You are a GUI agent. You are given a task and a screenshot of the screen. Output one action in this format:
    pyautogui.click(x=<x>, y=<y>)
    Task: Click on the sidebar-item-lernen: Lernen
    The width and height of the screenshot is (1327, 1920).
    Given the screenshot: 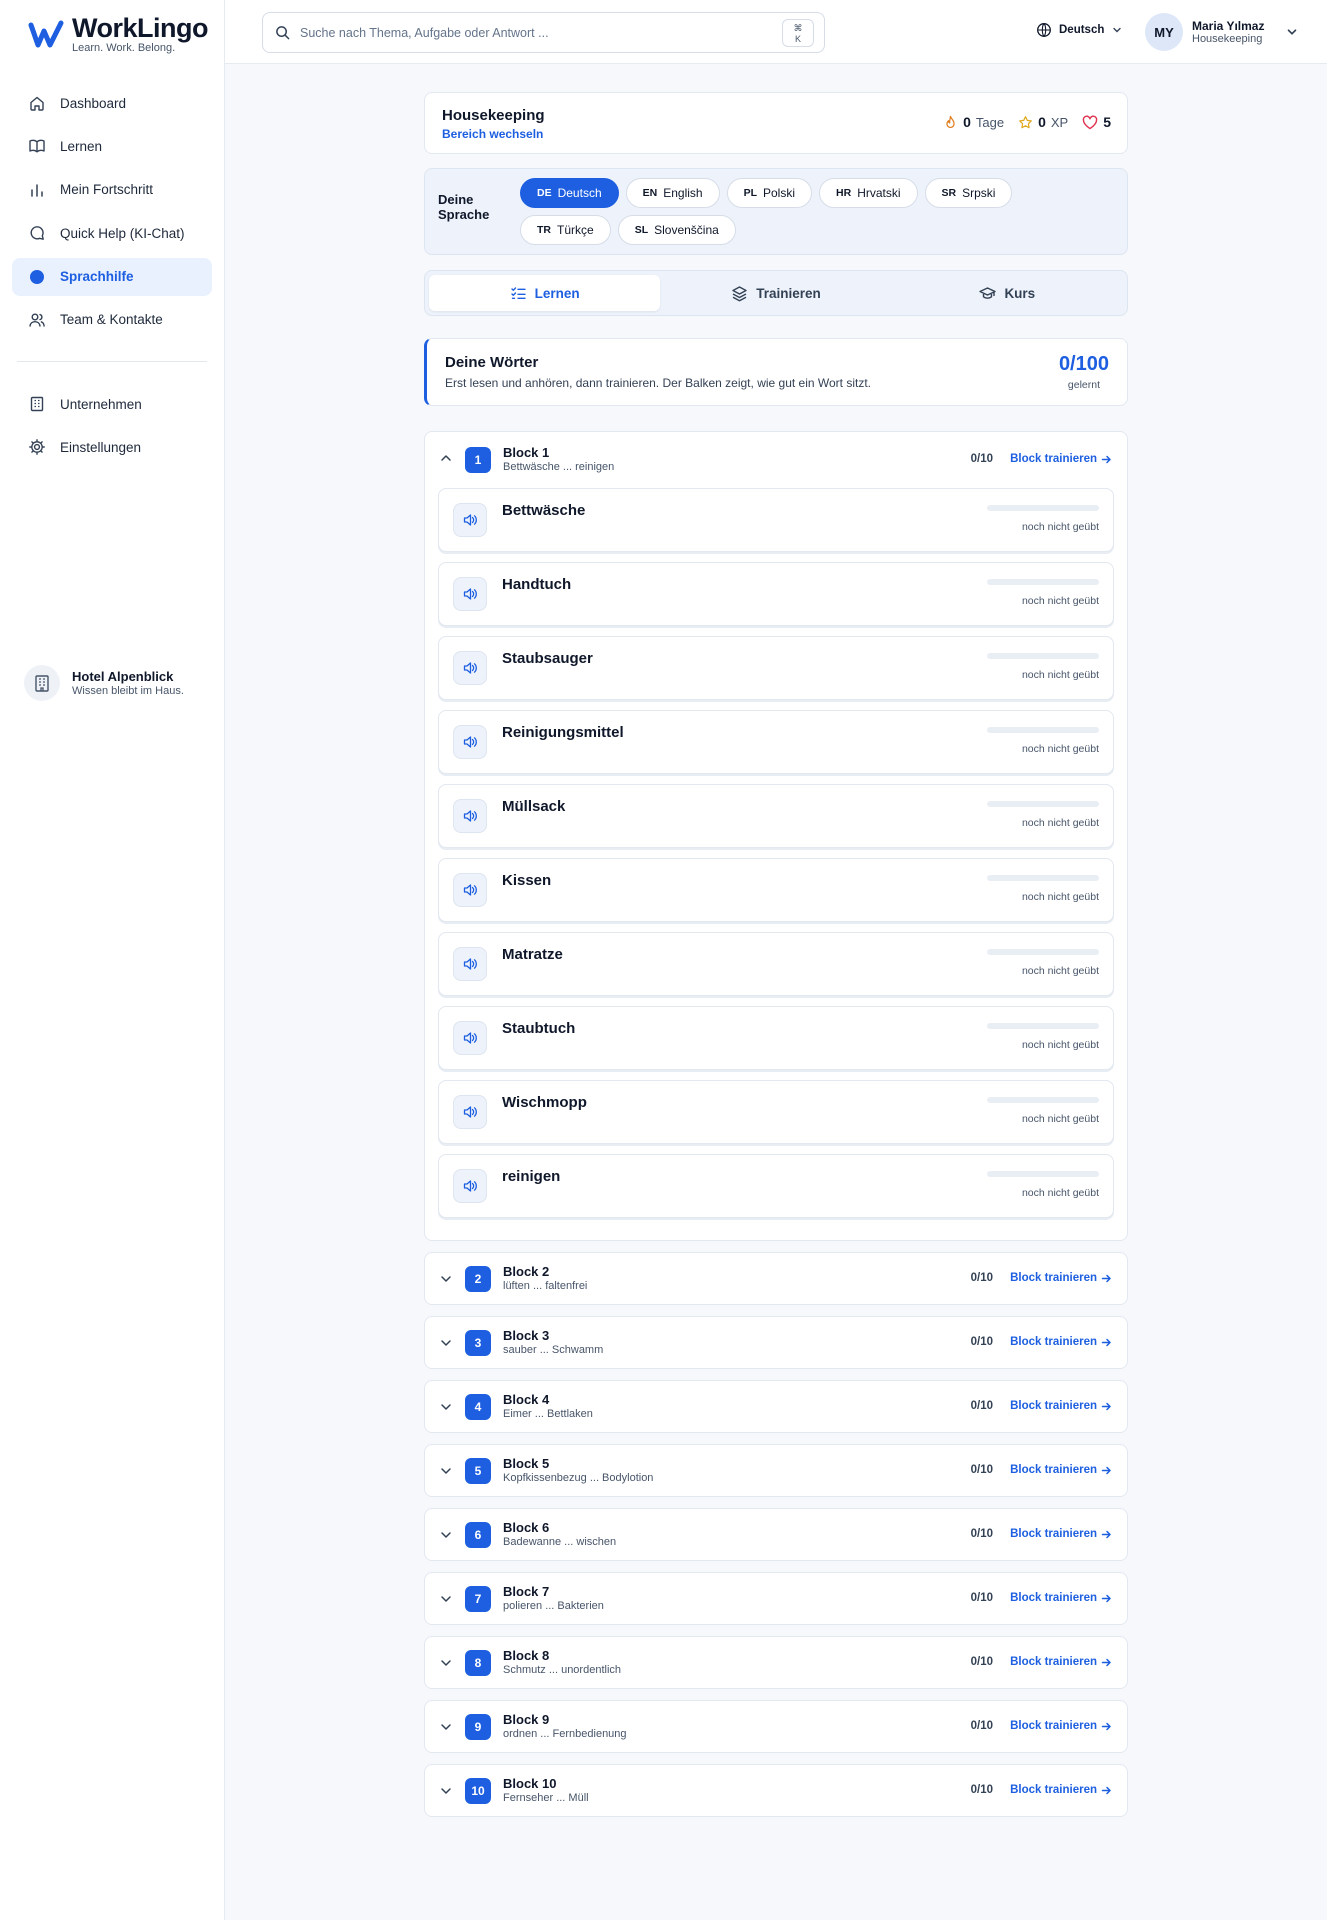 What is the action you would take?
    pyautogui.click(x=112, y=146)
    